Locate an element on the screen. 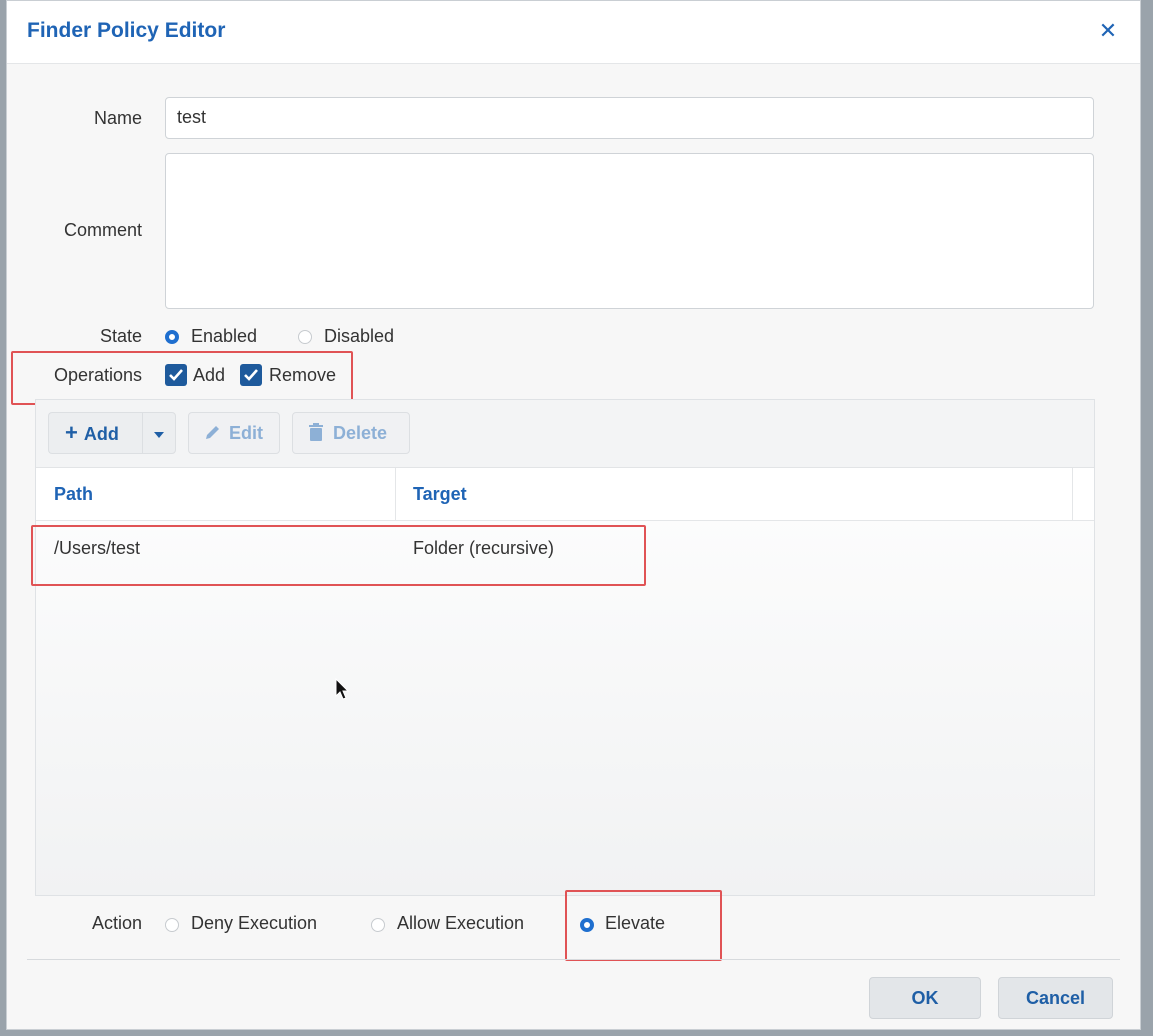 This screenshot has height=1036, width=1153. action-allow-label: Allow Execution is located at coordinates (460, 923).